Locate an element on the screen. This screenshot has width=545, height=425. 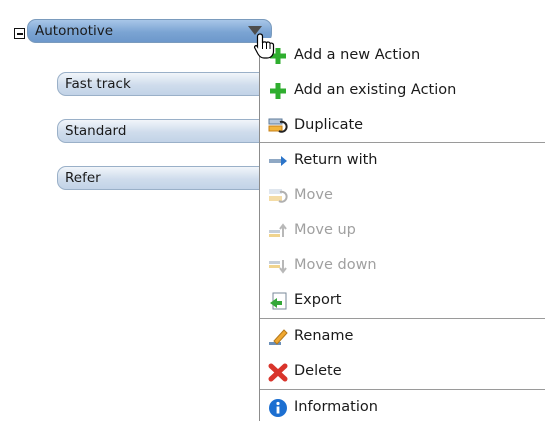
move-icon is located at coordinates (278, 196).